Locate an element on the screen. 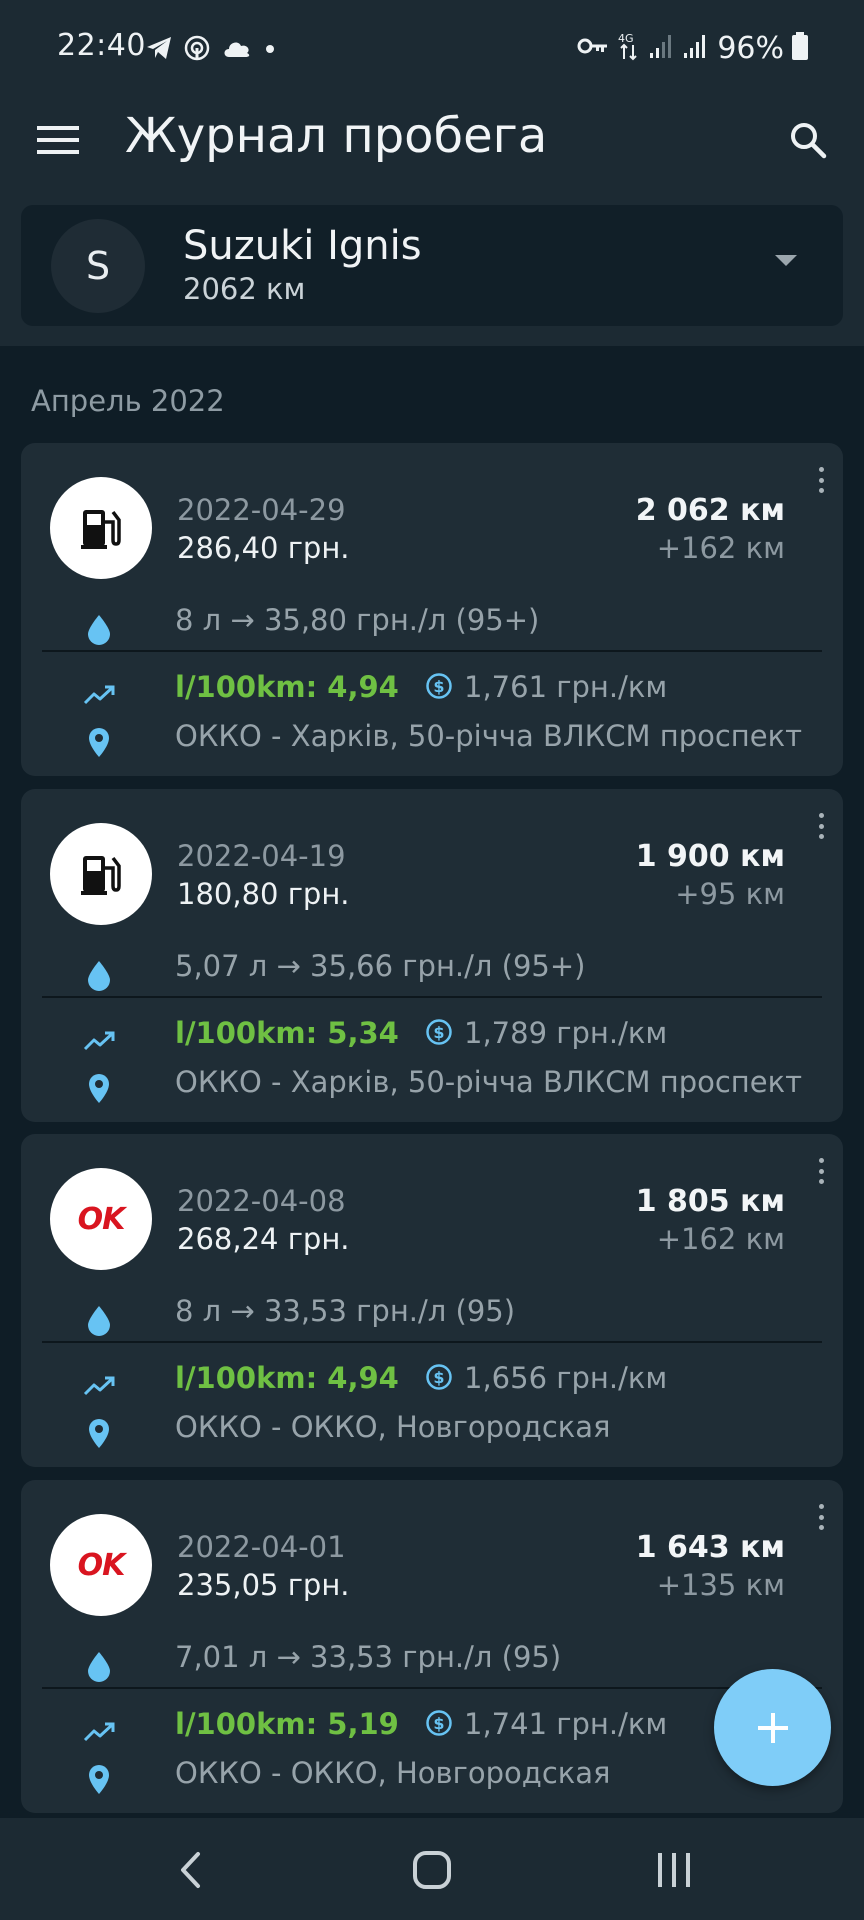  month-header: Апрель 2022 is located at coordinates (128, 401).